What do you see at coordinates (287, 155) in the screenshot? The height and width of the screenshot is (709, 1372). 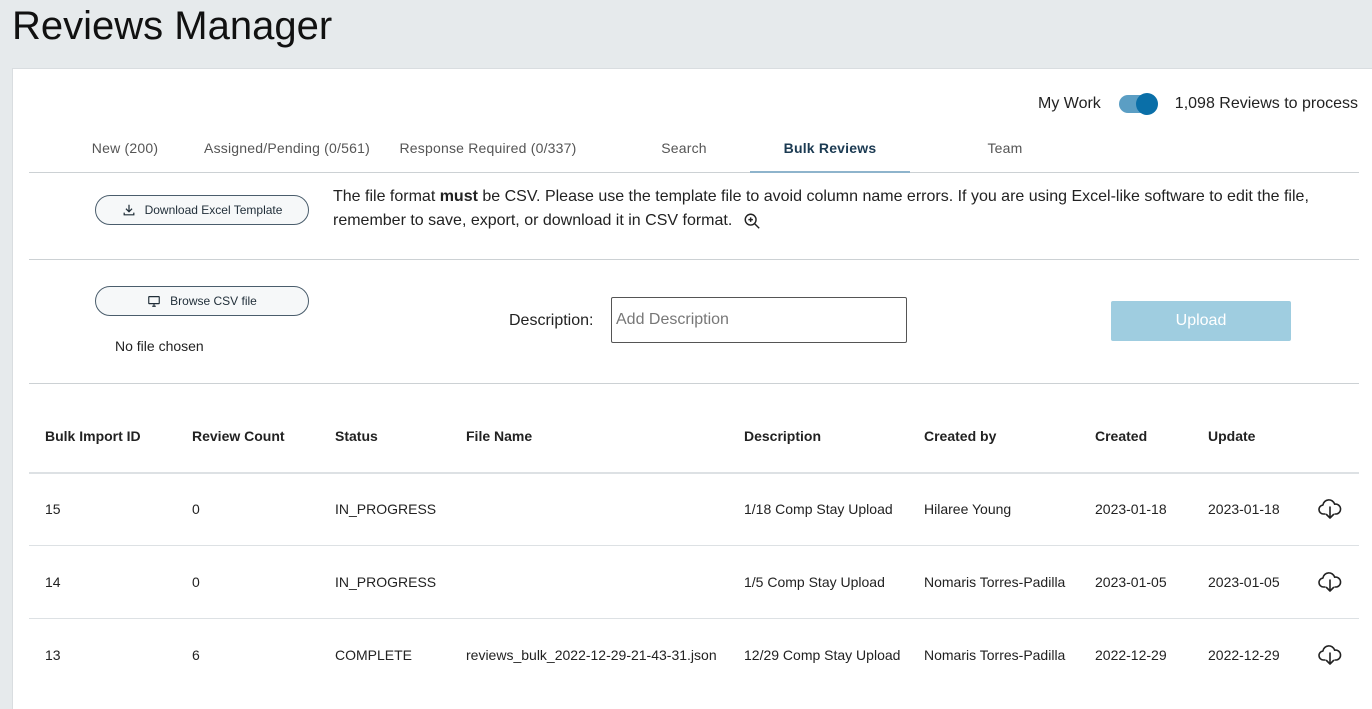 I see `tab-assigned-pending: Assigned/Pending (0/561)` at bounding box center [287, 155].